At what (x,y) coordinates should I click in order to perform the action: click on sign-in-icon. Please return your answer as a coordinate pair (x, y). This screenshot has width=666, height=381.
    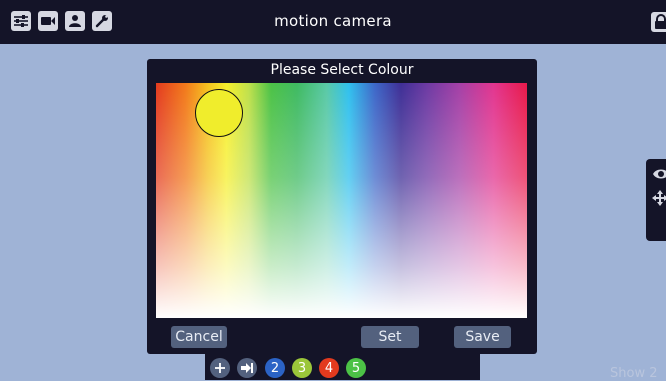
    Looking at the image, I should click on (247, 368).